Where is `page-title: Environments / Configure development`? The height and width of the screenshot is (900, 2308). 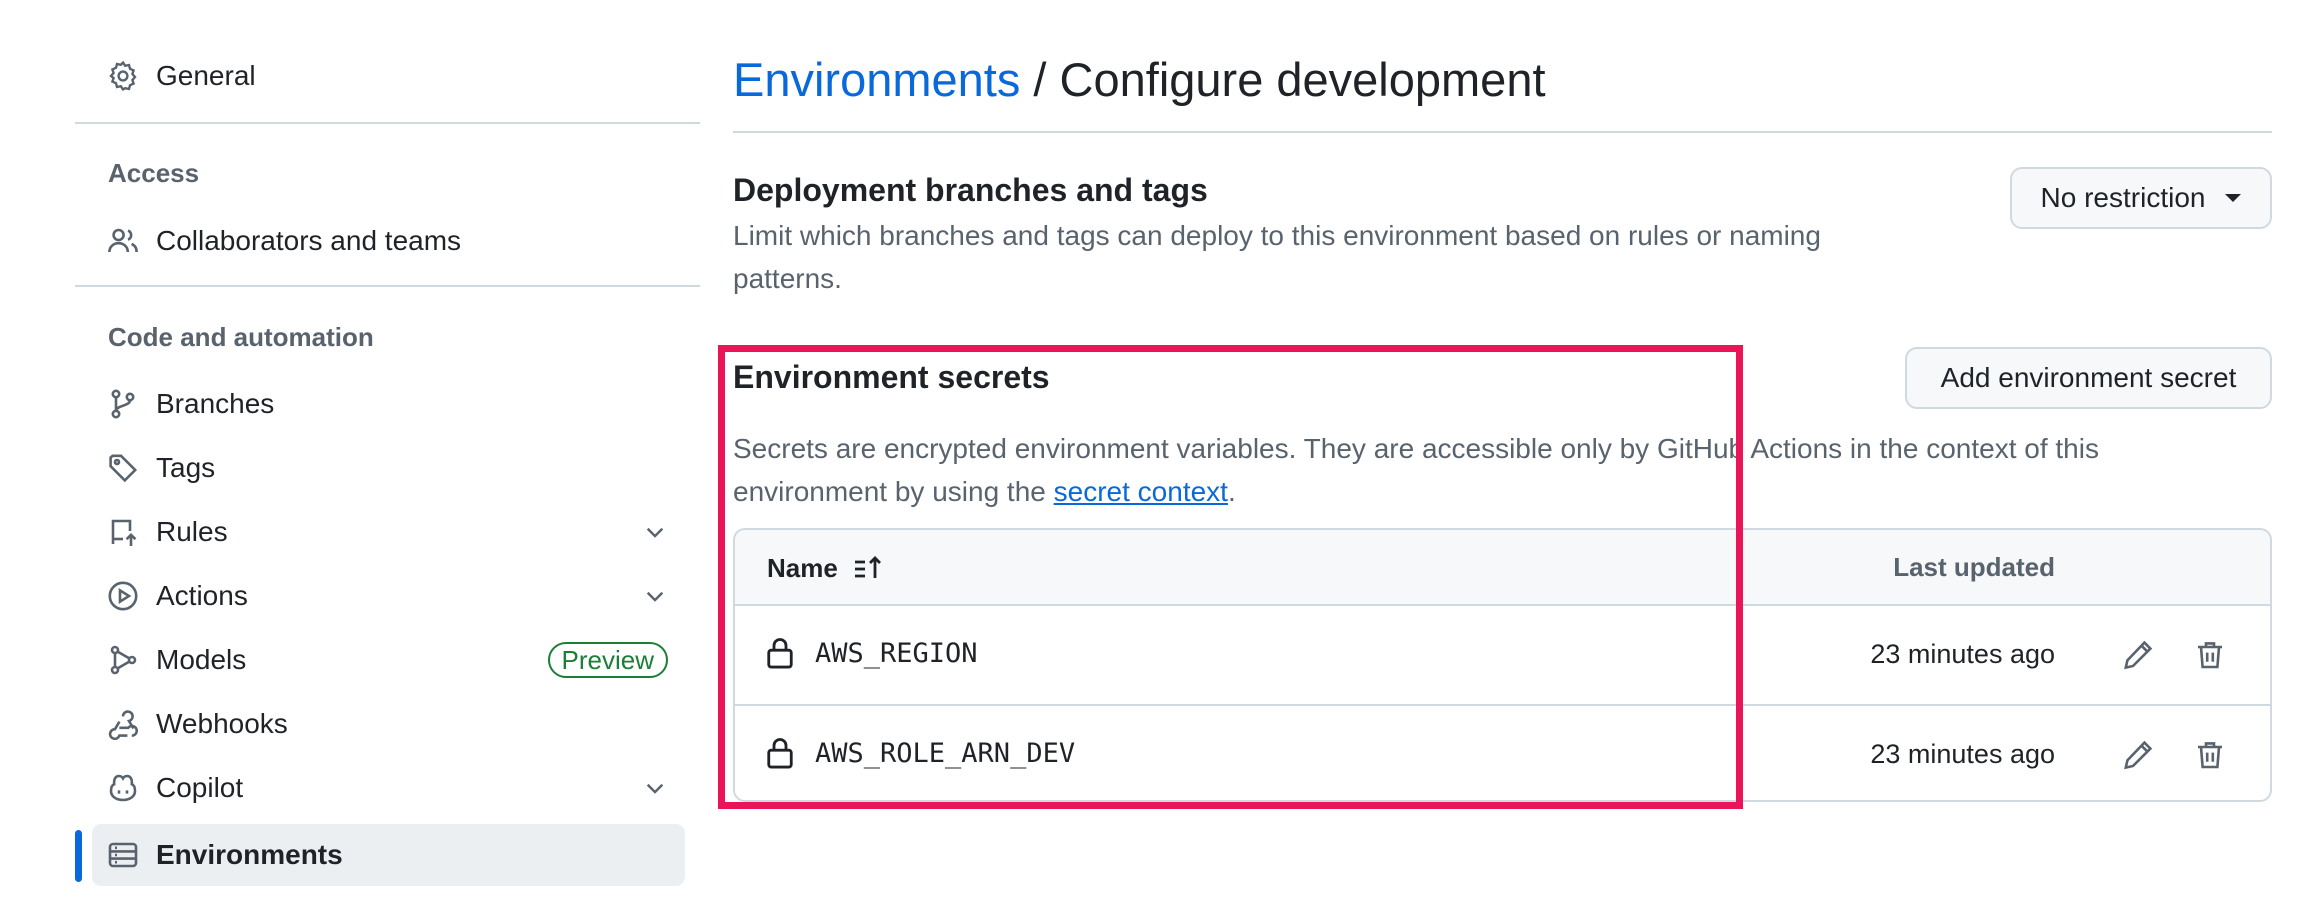
page-title: Environments / Configure development is located at coordinates (1139, 79).